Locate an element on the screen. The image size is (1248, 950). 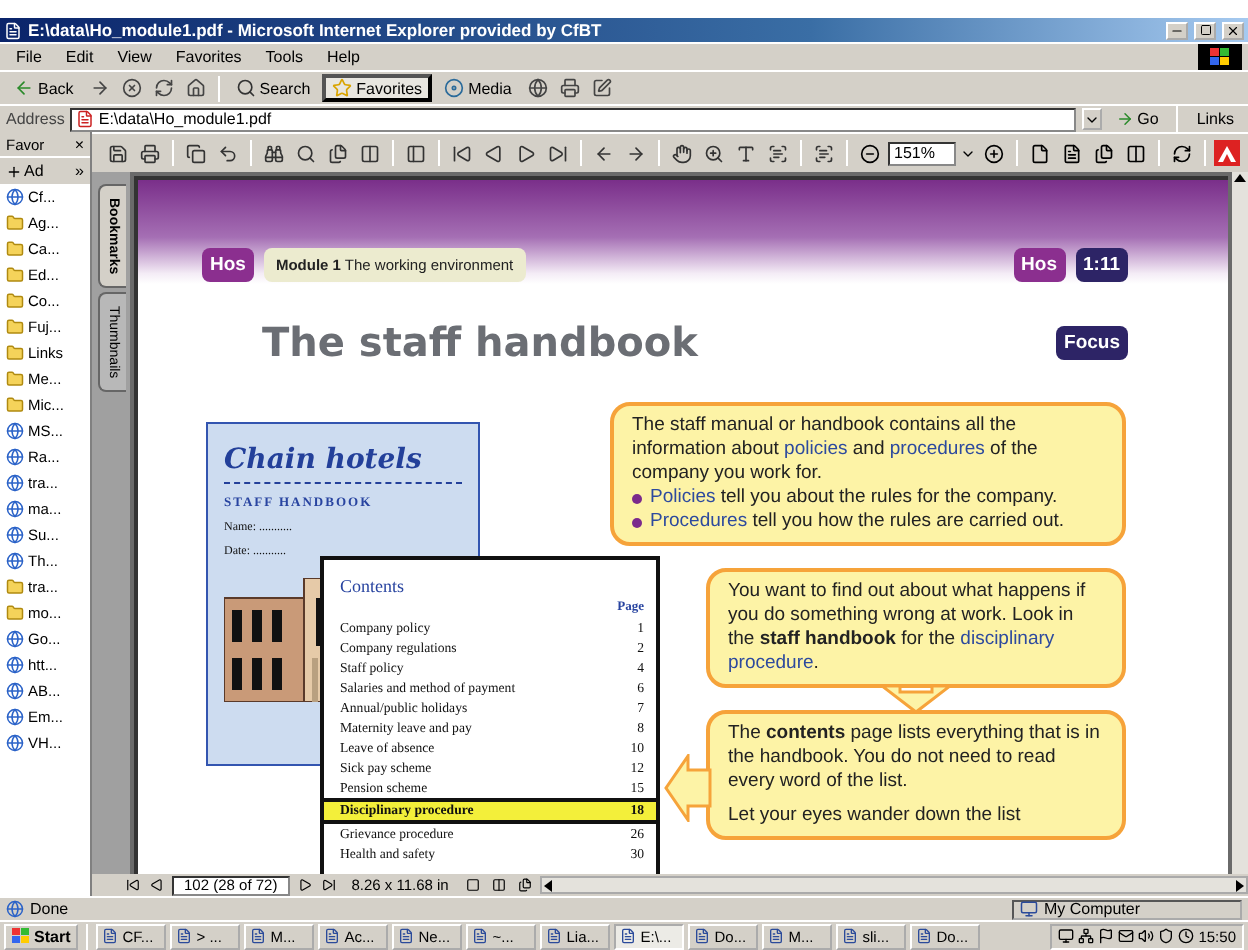
bullet-text: Procedures tell you how the rules are carried out. is located at coordinates (857, 522).